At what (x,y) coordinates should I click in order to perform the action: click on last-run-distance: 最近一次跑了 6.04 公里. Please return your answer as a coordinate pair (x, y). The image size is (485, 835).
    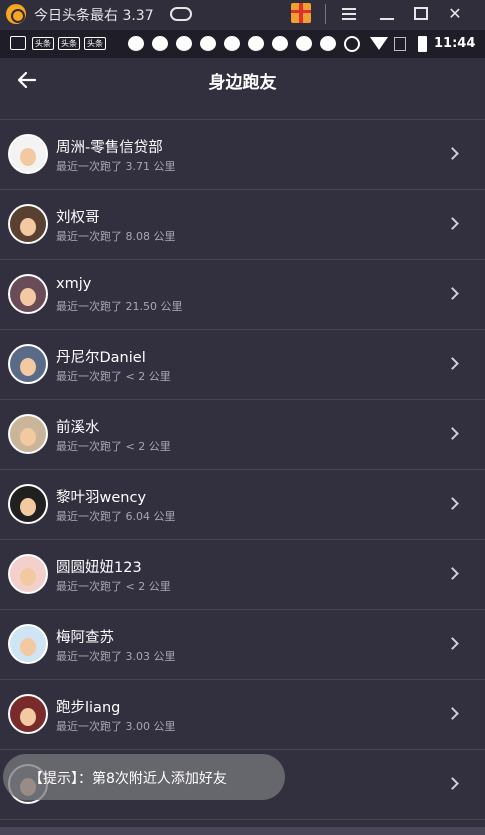
    Looking at the image, I should click on (116, 516).